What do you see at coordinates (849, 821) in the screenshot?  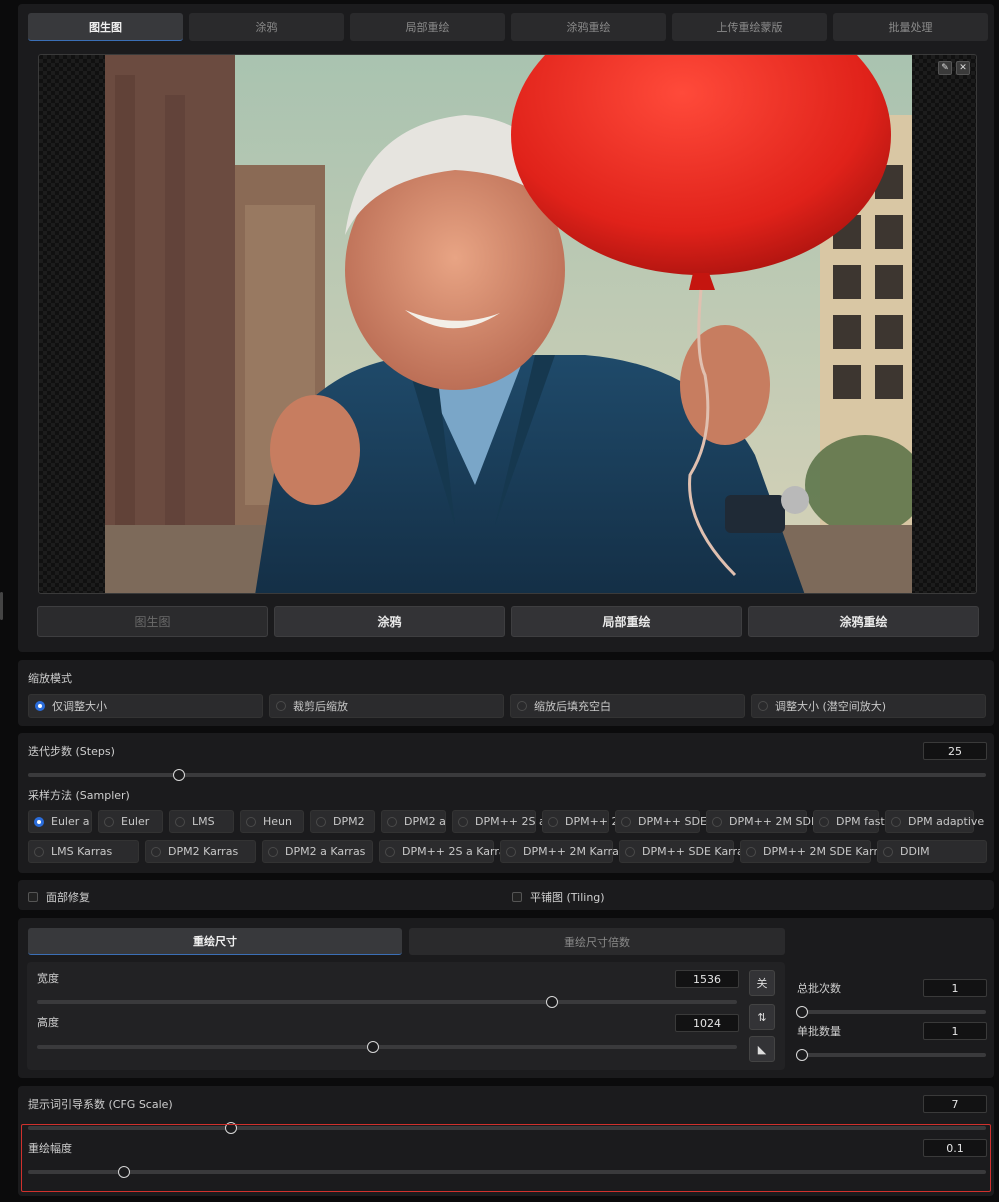 I see `sampler-option-dpm-fast: DPM fast` at bounding box center [849, 821].